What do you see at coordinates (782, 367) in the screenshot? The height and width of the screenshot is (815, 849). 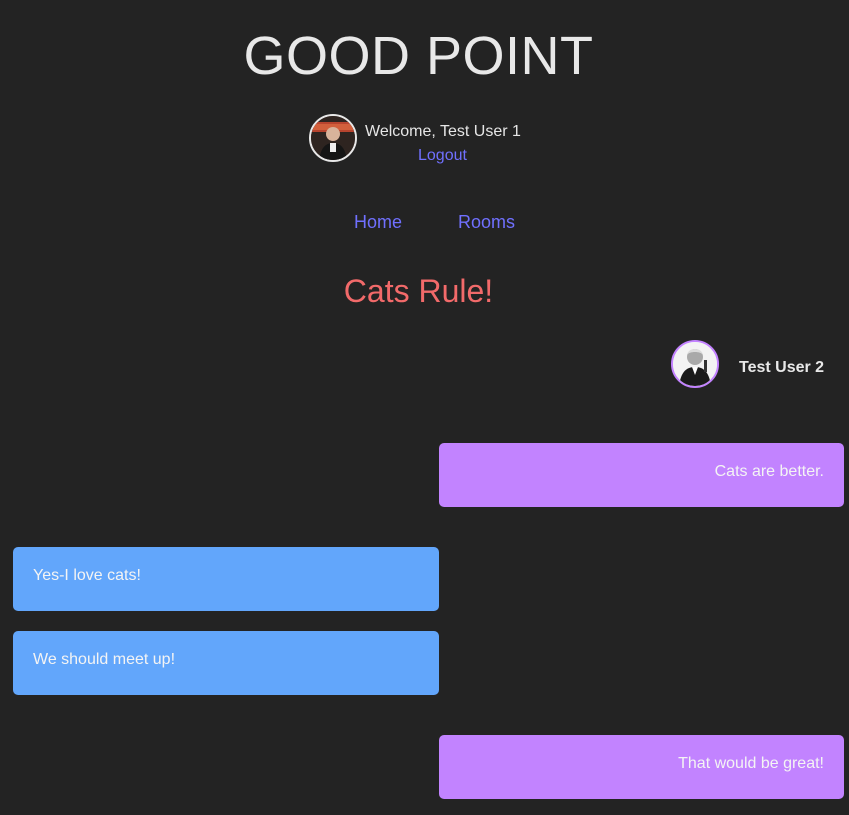 I see `participant-name: Test User 2` at bounding box center [782, 367].